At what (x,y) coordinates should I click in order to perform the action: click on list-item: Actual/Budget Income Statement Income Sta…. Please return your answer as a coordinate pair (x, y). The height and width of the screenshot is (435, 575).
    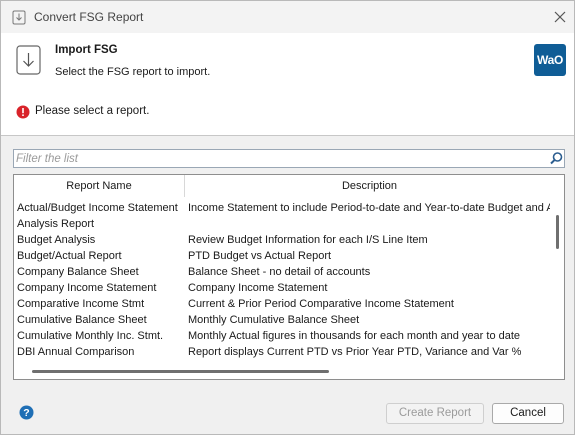
    Looking at the image, I should click on (284, 208).